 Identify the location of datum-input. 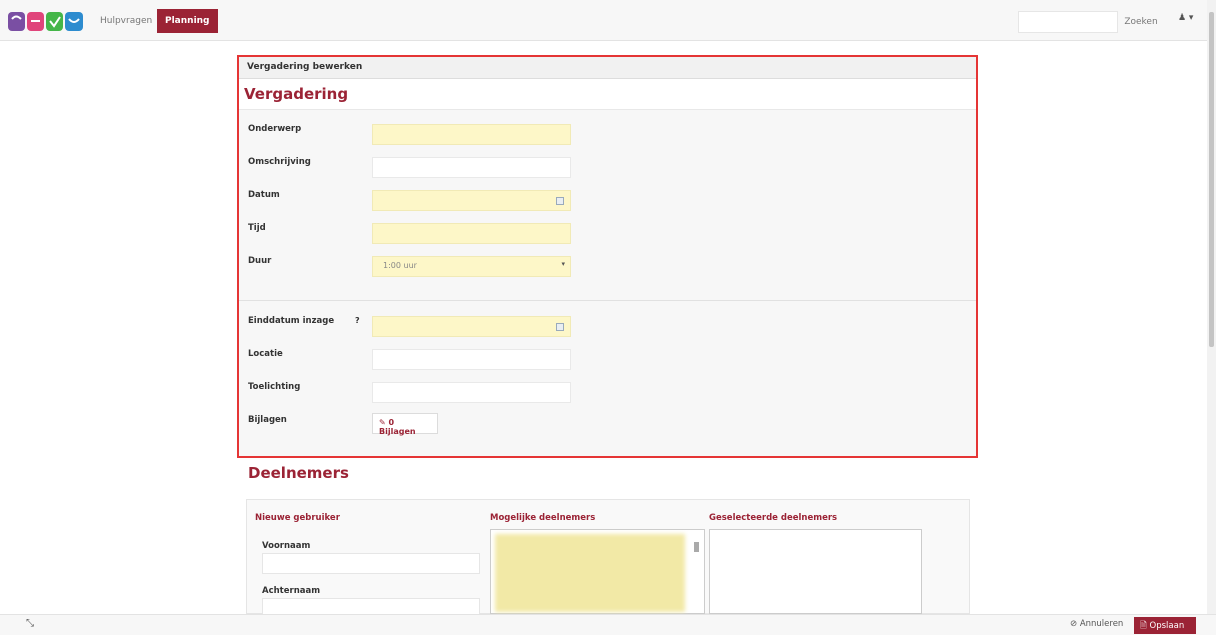
(471, 200).